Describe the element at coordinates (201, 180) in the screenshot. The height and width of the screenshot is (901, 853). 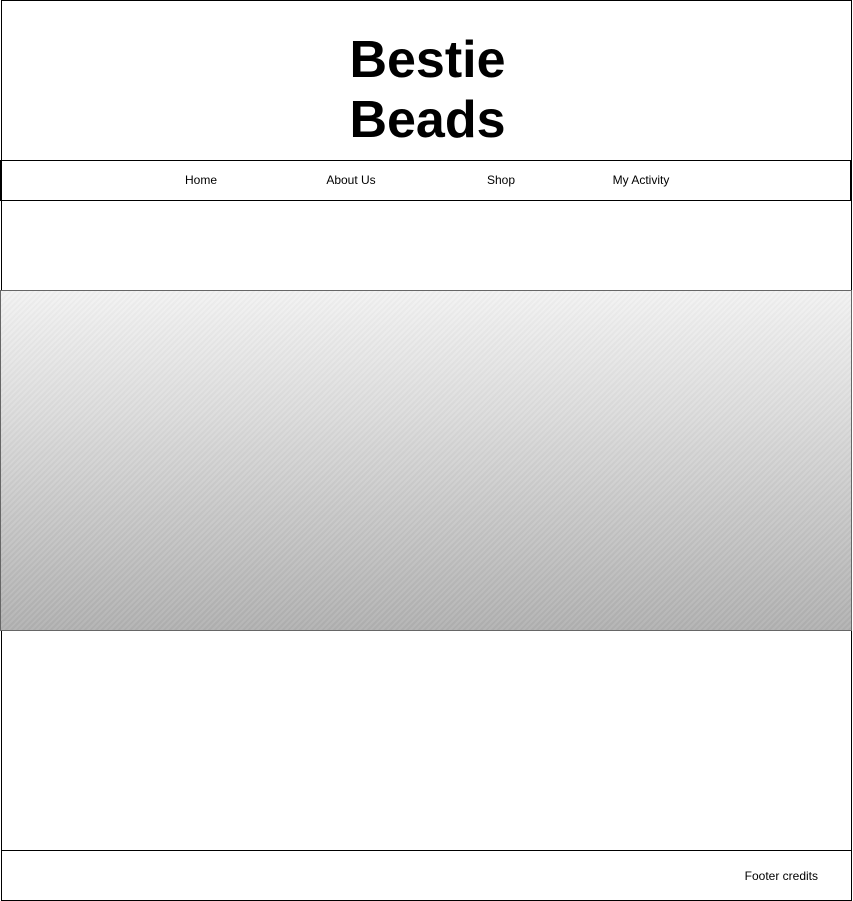
I see `nav-item-home: Home` at that location.